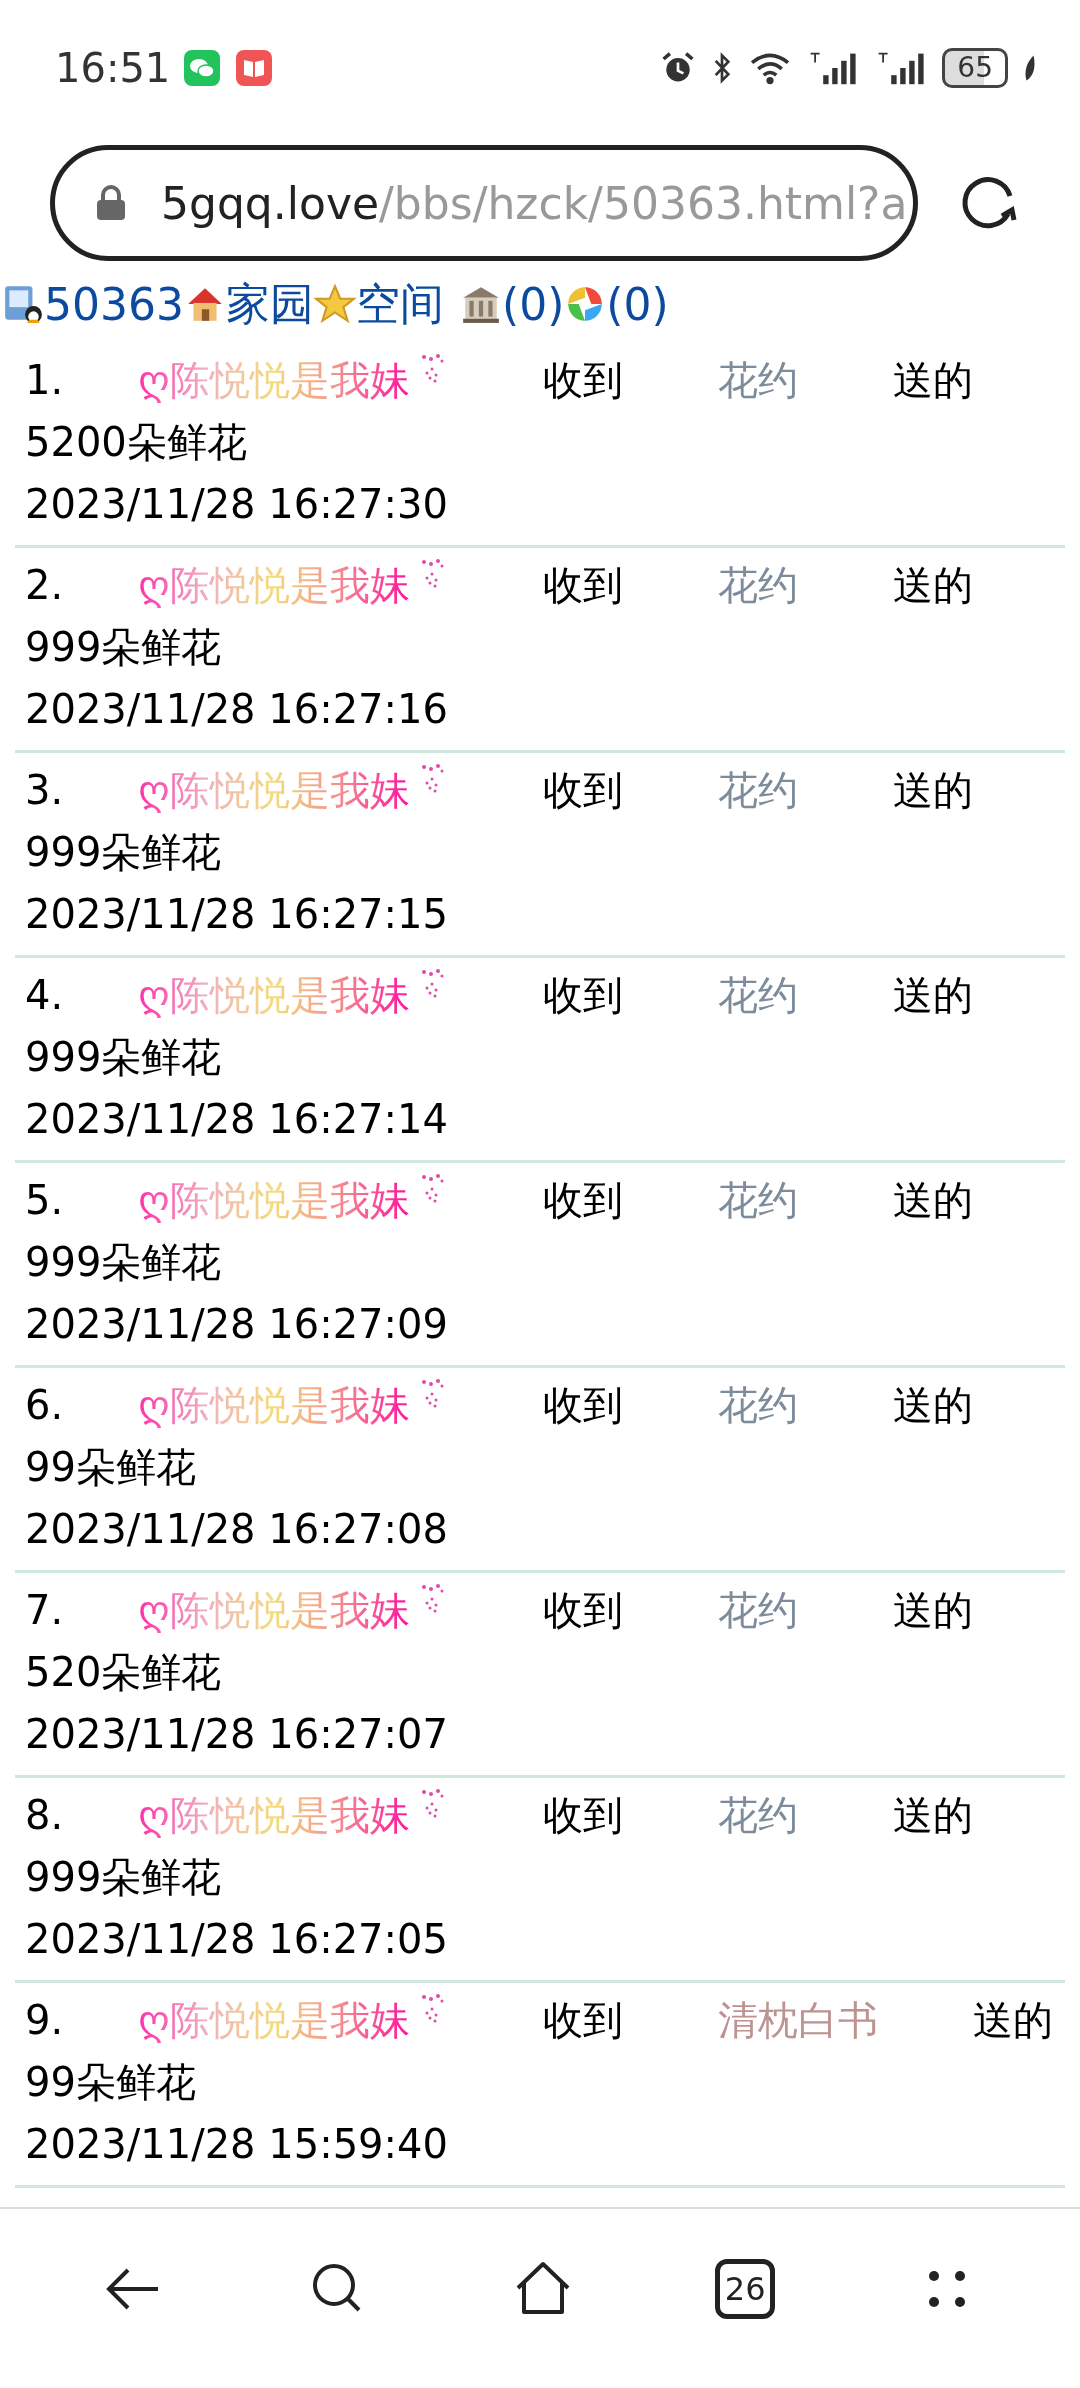 The image size is (1080, 2388). Describe the element at coordinates (745, 2289) in the screenshot. I see `tabs-button: 26` at that location.